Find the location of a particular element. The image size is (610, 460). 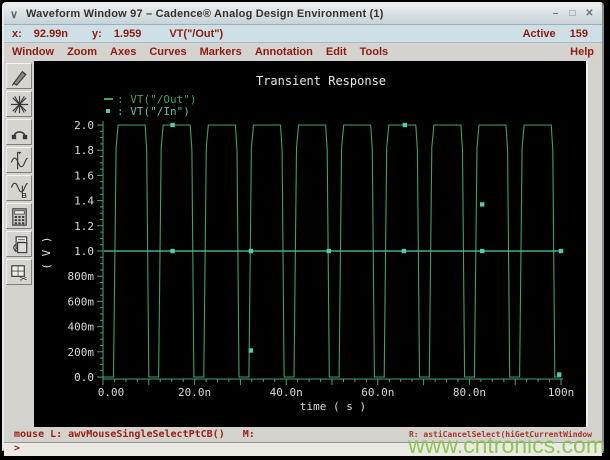

active-count: 159 is located at coordinates (578, 33).